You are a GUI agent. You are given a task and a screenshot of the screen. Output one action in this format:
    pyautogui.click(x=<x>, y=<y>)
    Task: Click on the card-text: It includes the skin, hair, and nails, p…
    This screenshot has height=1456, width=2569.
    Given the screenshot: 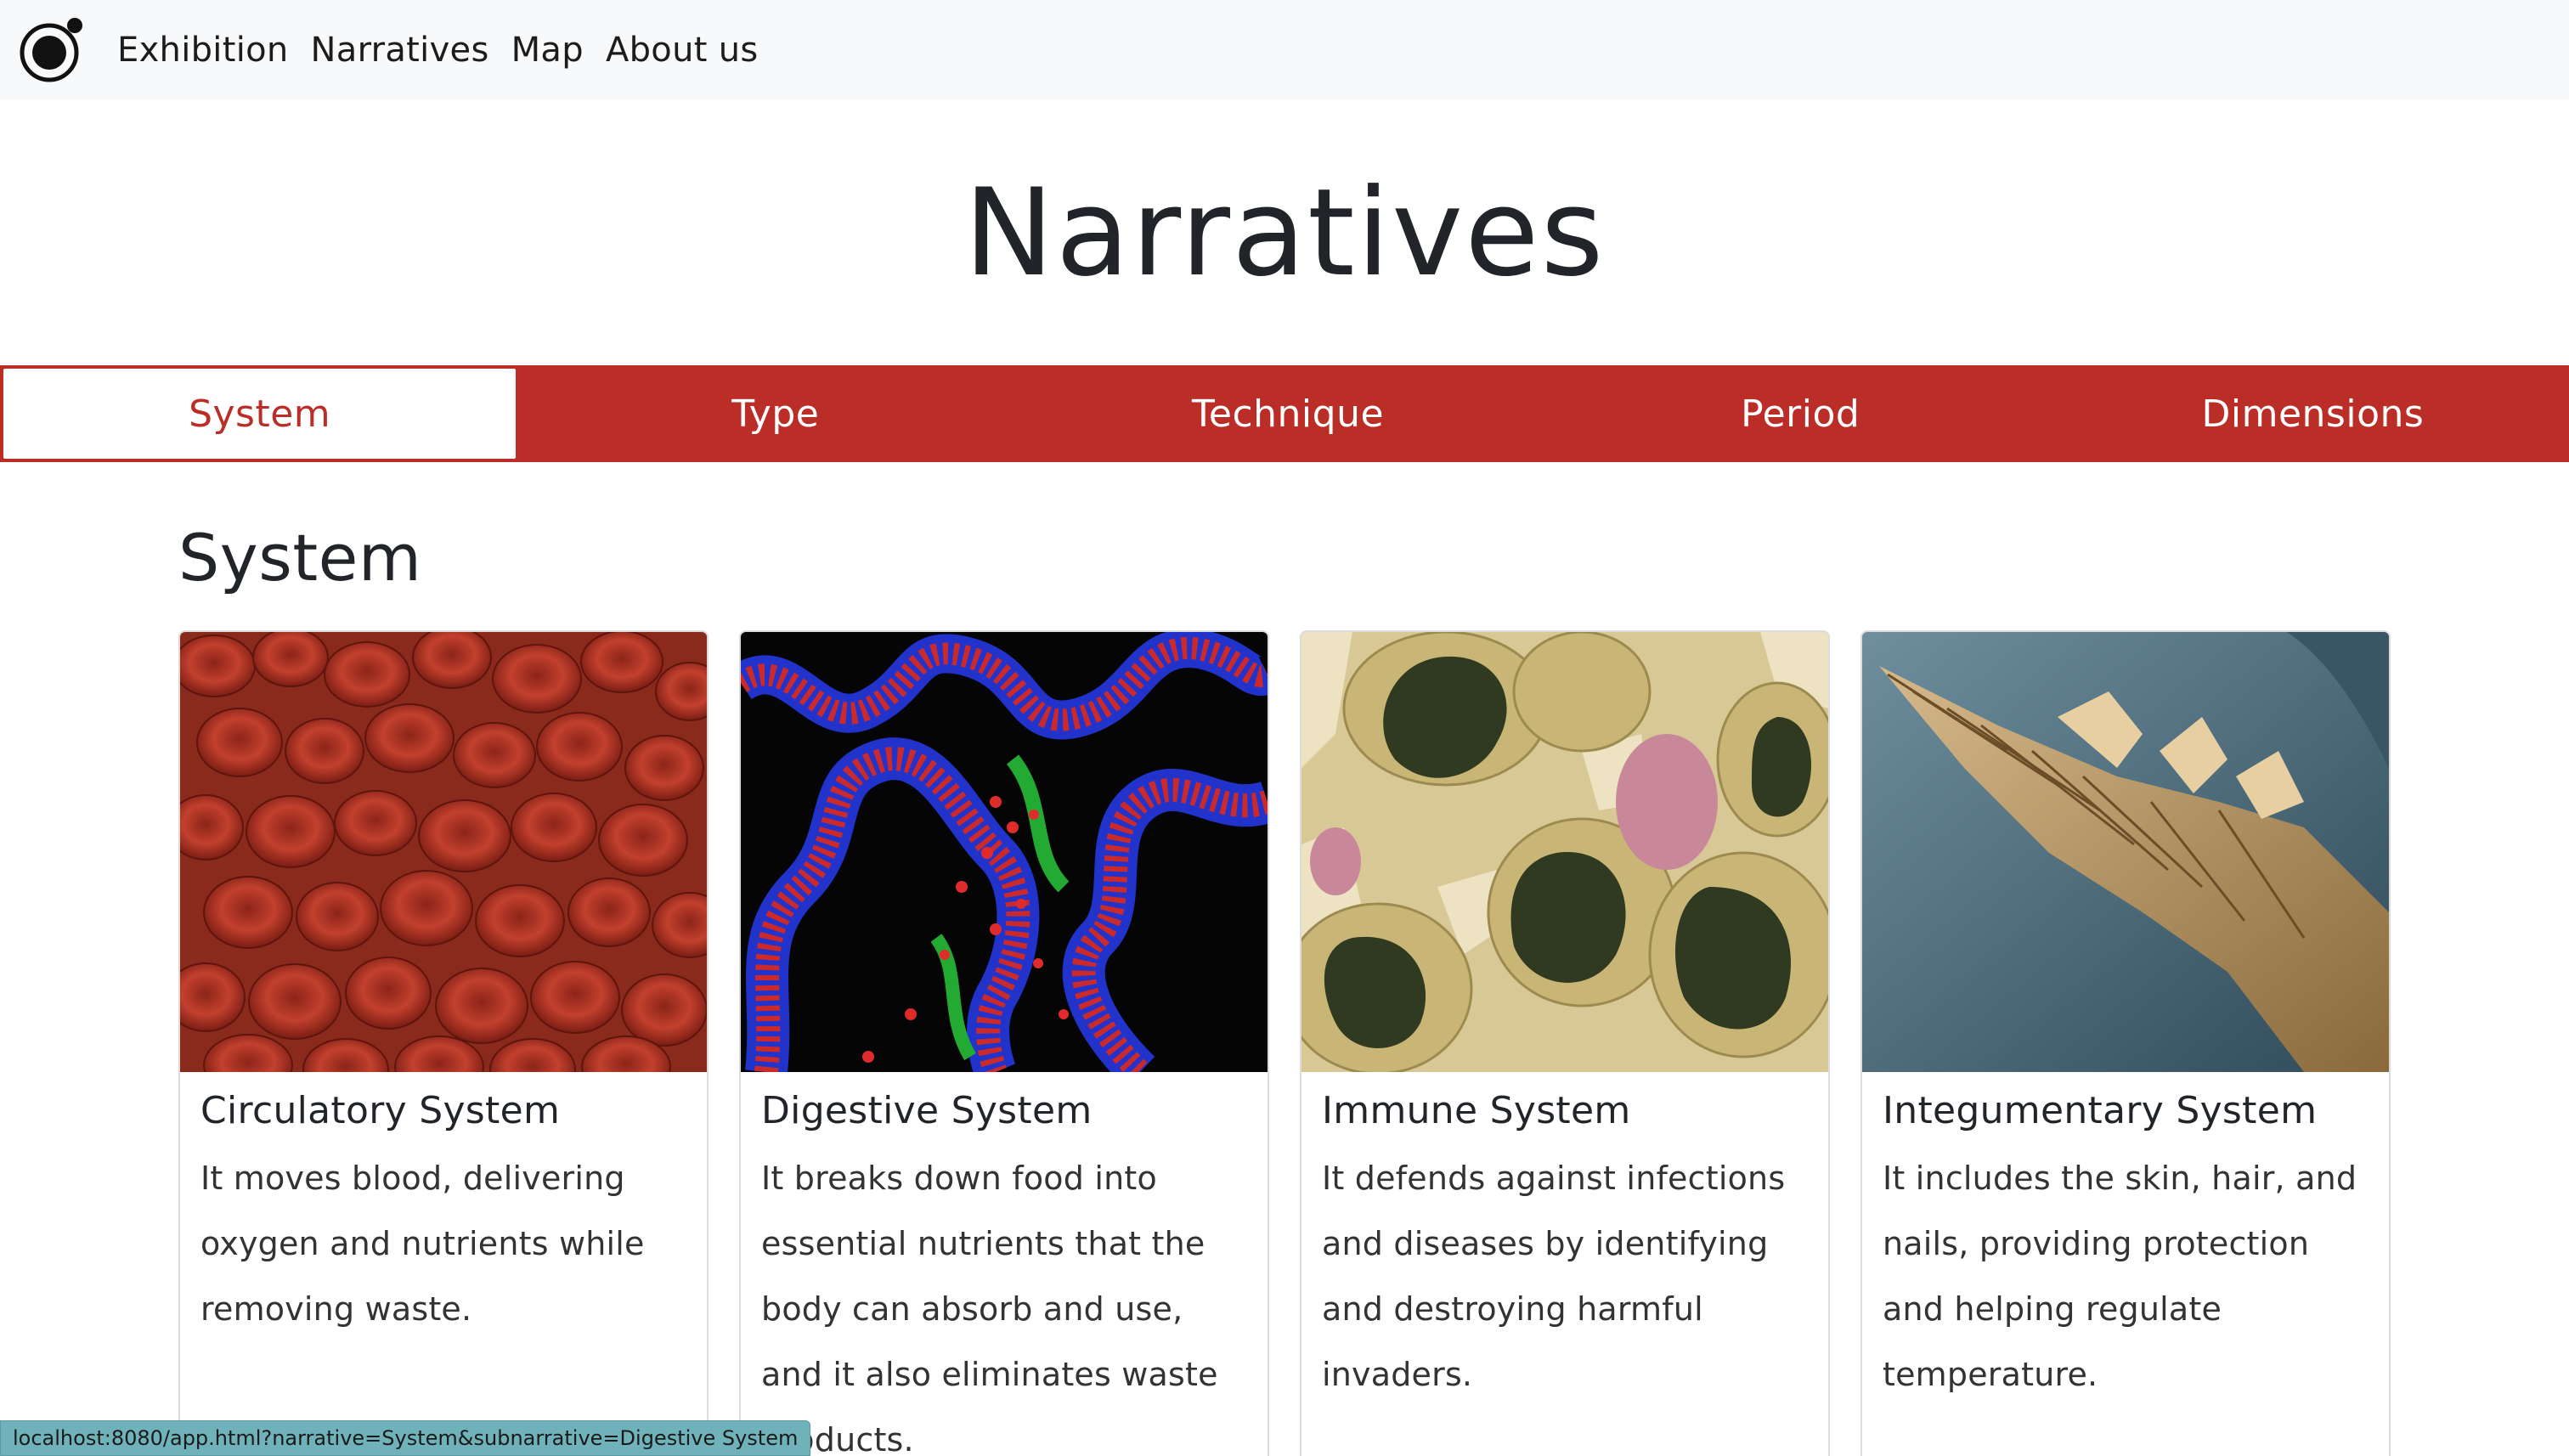 What is the action you would take?
    pyautogui.click(x=2120, y=1277)
    